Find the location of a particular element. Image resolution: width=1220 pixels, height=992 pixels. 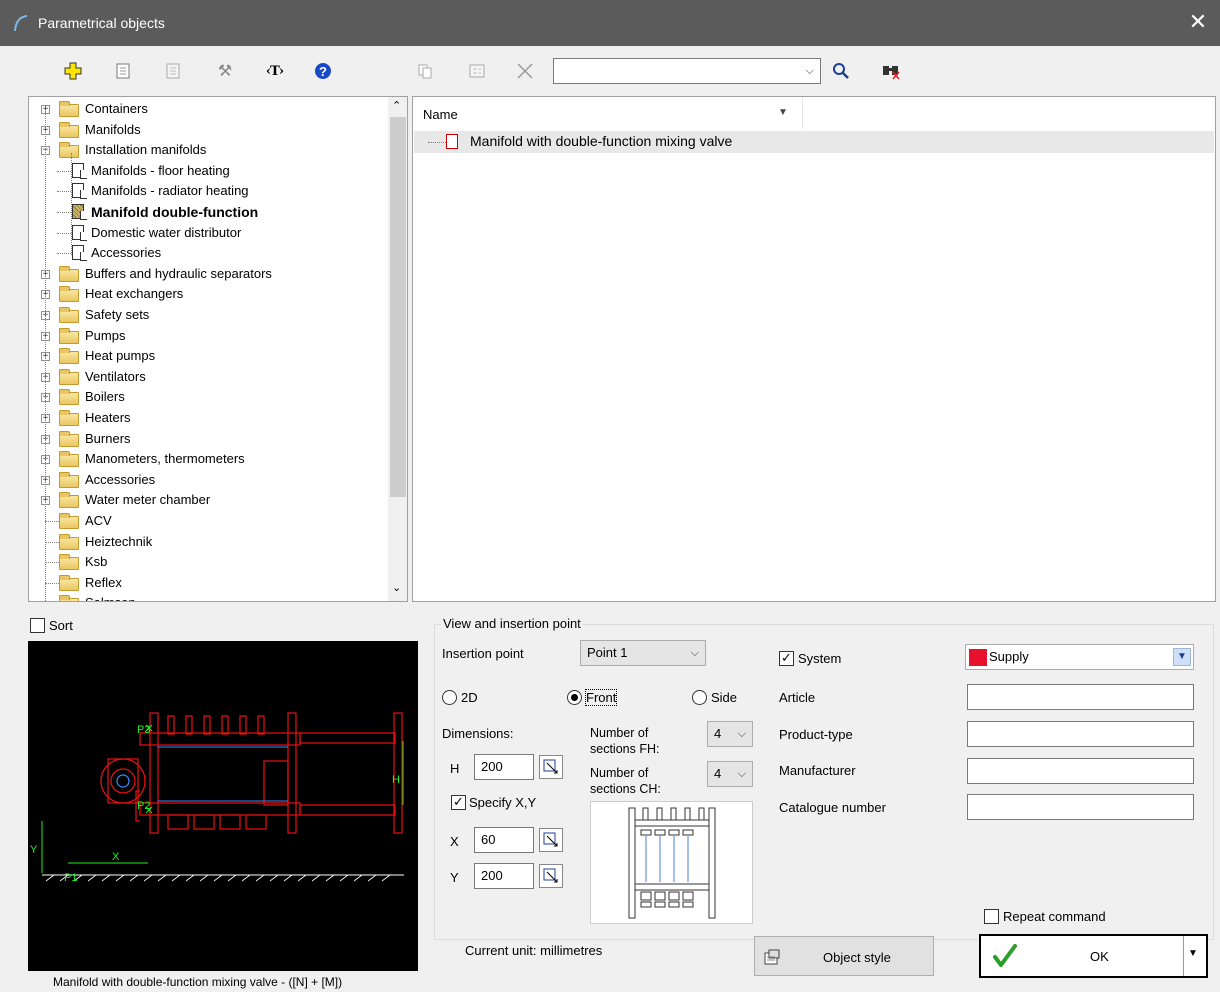

specify-xy-checkbox: ✓ is located at coordinates (458, 802).